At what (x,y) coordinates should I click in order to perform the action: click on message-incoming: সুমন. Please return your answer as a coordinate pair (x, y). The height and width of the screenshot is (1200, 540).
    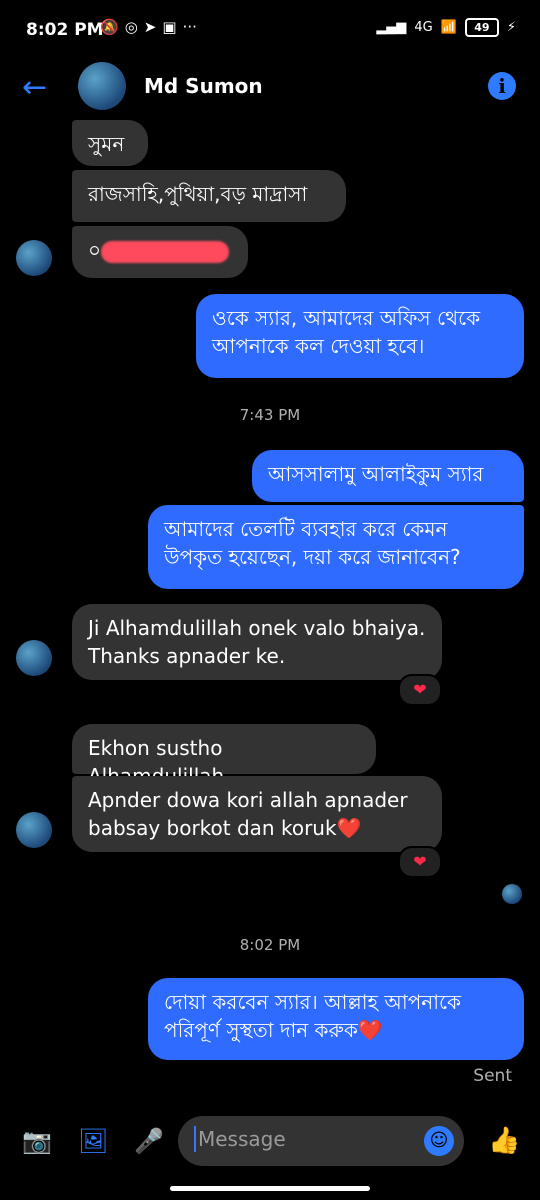
    Looking at the image, I should click on (110, 143).